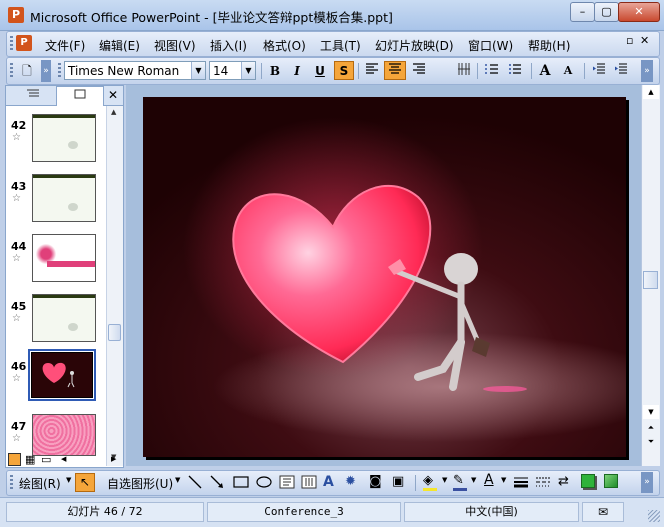 The width and height of the screenshot is (664, 527). What do you see at coordinates (63, 459) in the screenshot?
I see `scroll-left-icon: ◀` at bounding box center [63, 459].